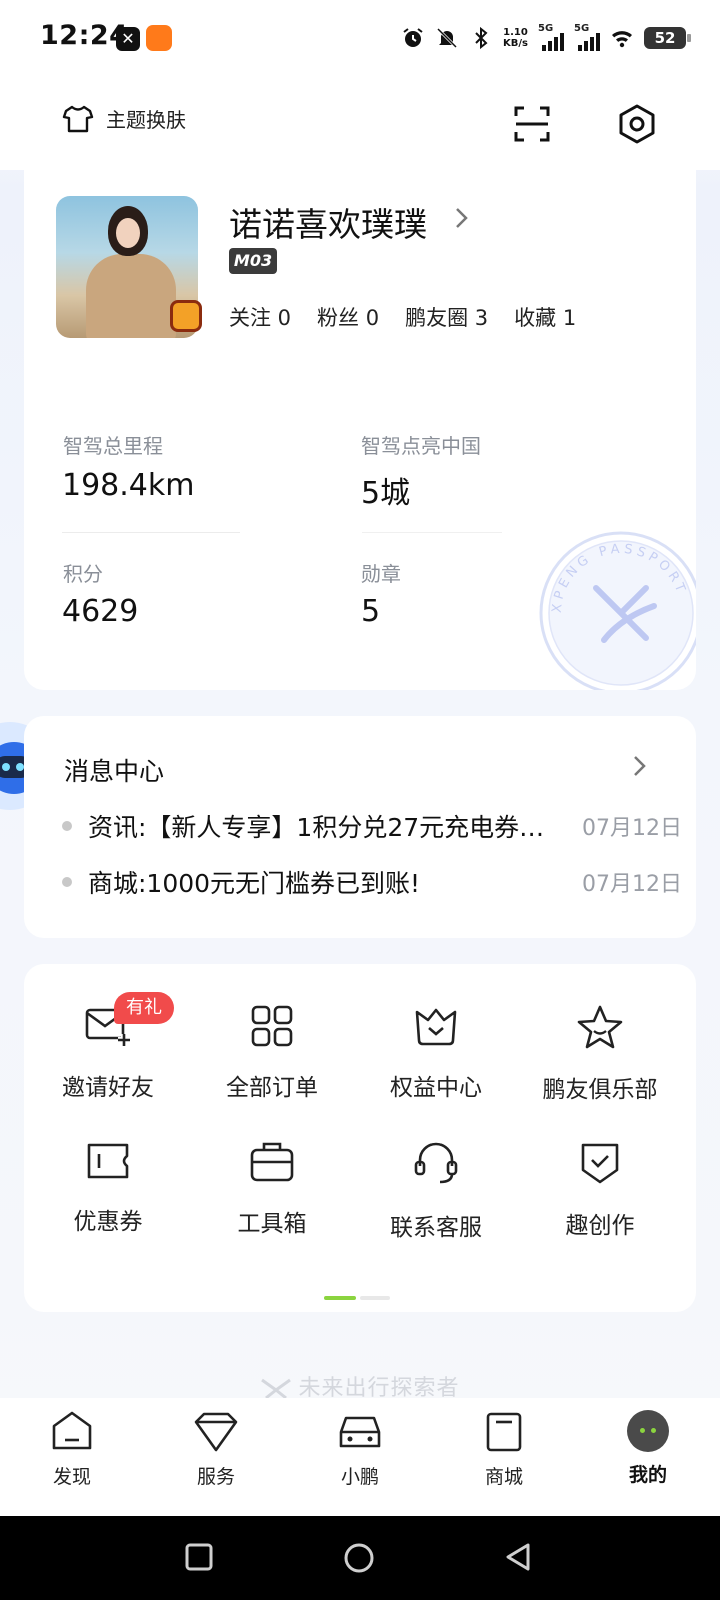 Image resolution: width=720 pixels, height=1600 pixels. I want to click on message-item: 资讯:【新人专享】1积分兑27元充电券,仅限新人 07月12日, so click(372, 826).